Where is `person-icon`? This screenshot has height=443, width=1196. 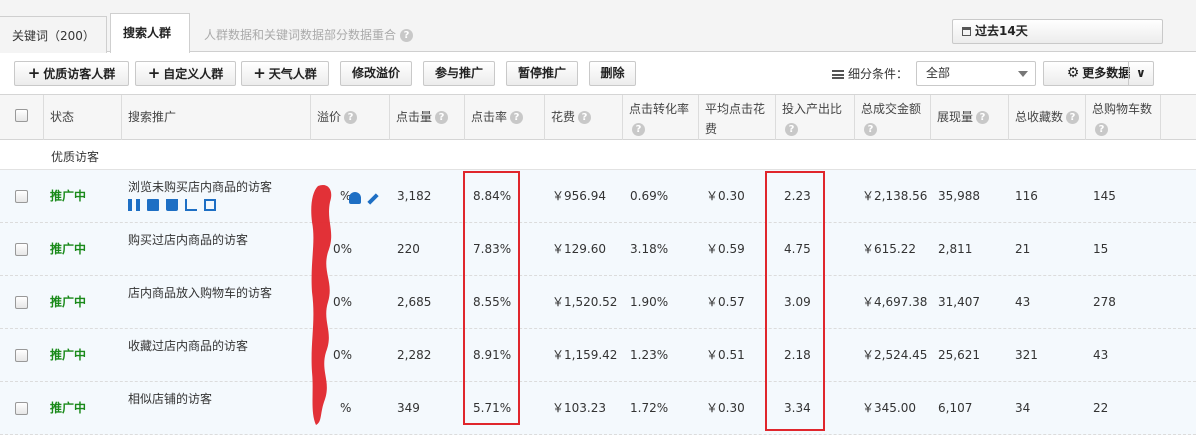 person-icon is located at coordinates (355, 198).